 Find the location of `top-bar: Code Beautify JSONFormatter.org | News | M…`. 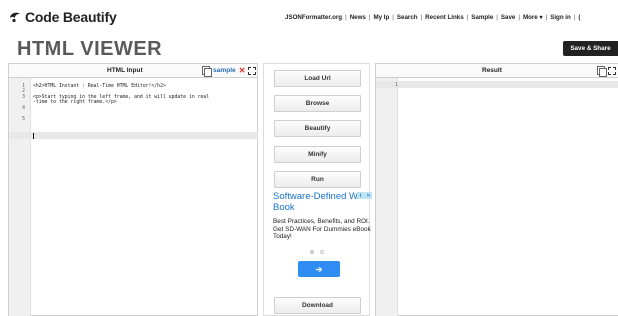

top-bar: Code Beautify JSONFormatter.org | News | M… is located at coordinates (309, 18).